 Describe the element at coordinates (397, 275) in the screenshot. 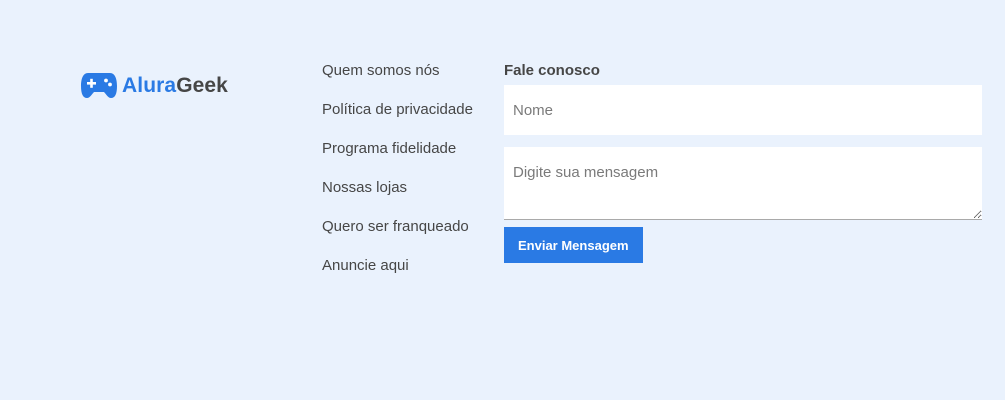

I see `footer-link-anuncie: Anuncie aqui` at that location.